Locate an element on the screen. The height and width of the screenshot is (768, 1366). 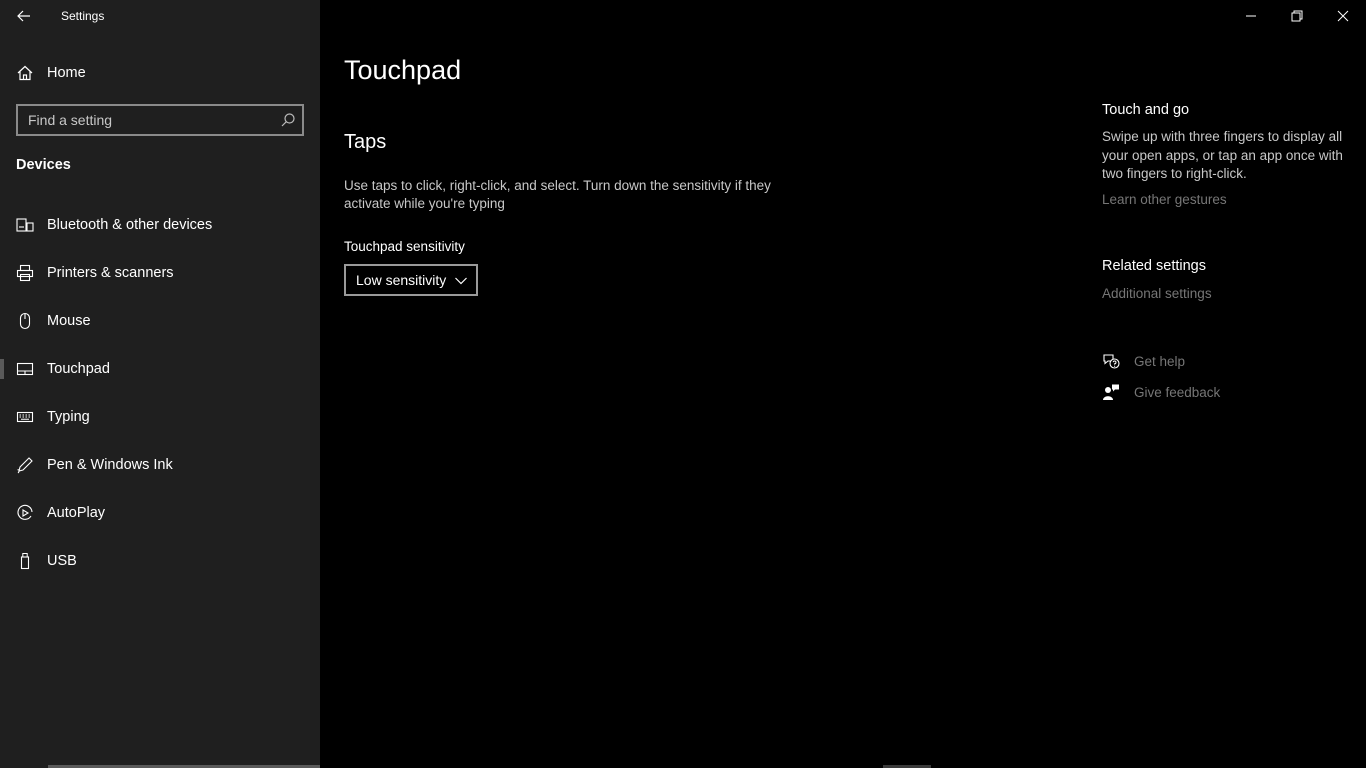
sidebar-item-mouse: Mouse is located at coordinates (160, 321).